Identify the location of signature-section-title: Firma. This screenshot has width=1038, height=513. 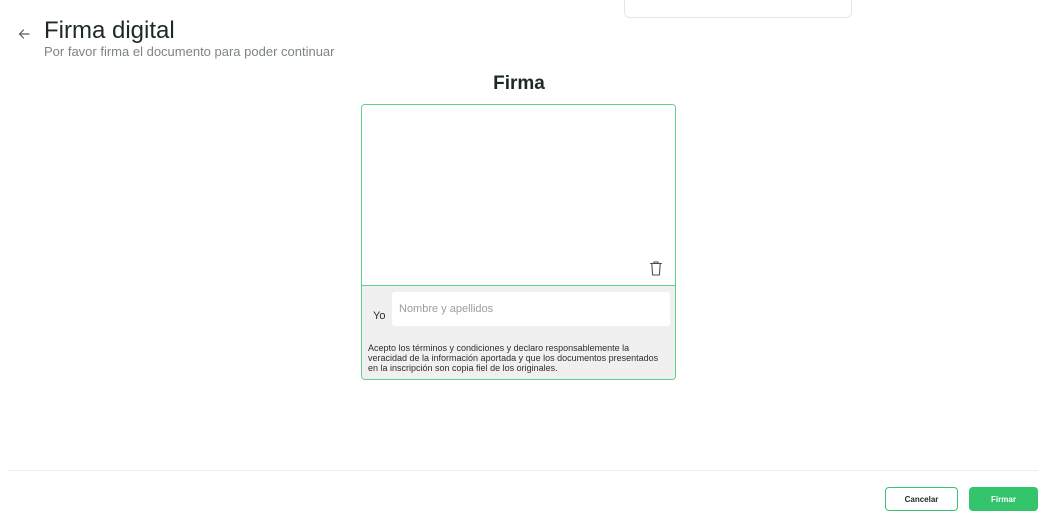
(519, 83).